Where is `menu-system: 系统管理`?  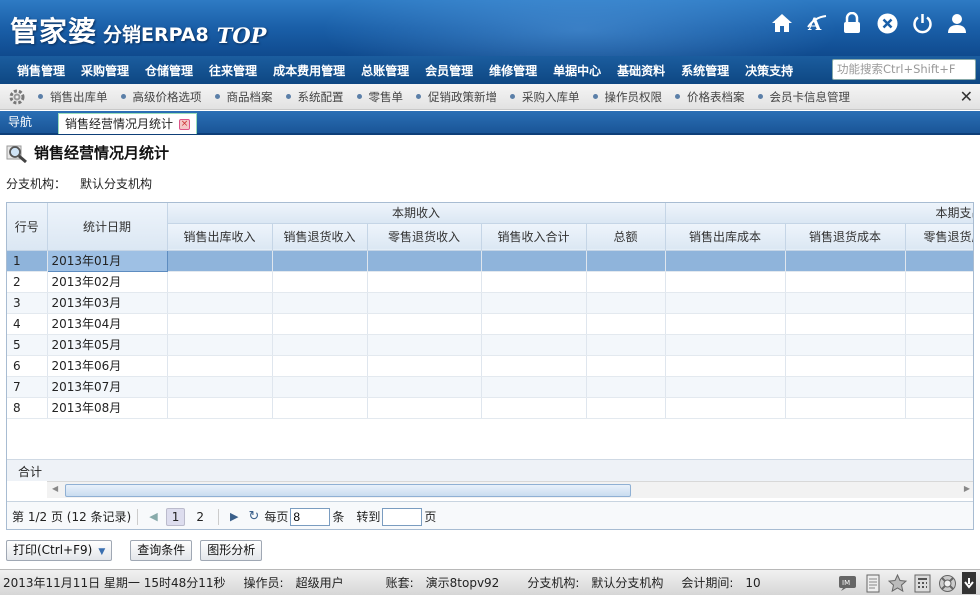
menu-system: 系统管理 is located at coordinates (705, 70).